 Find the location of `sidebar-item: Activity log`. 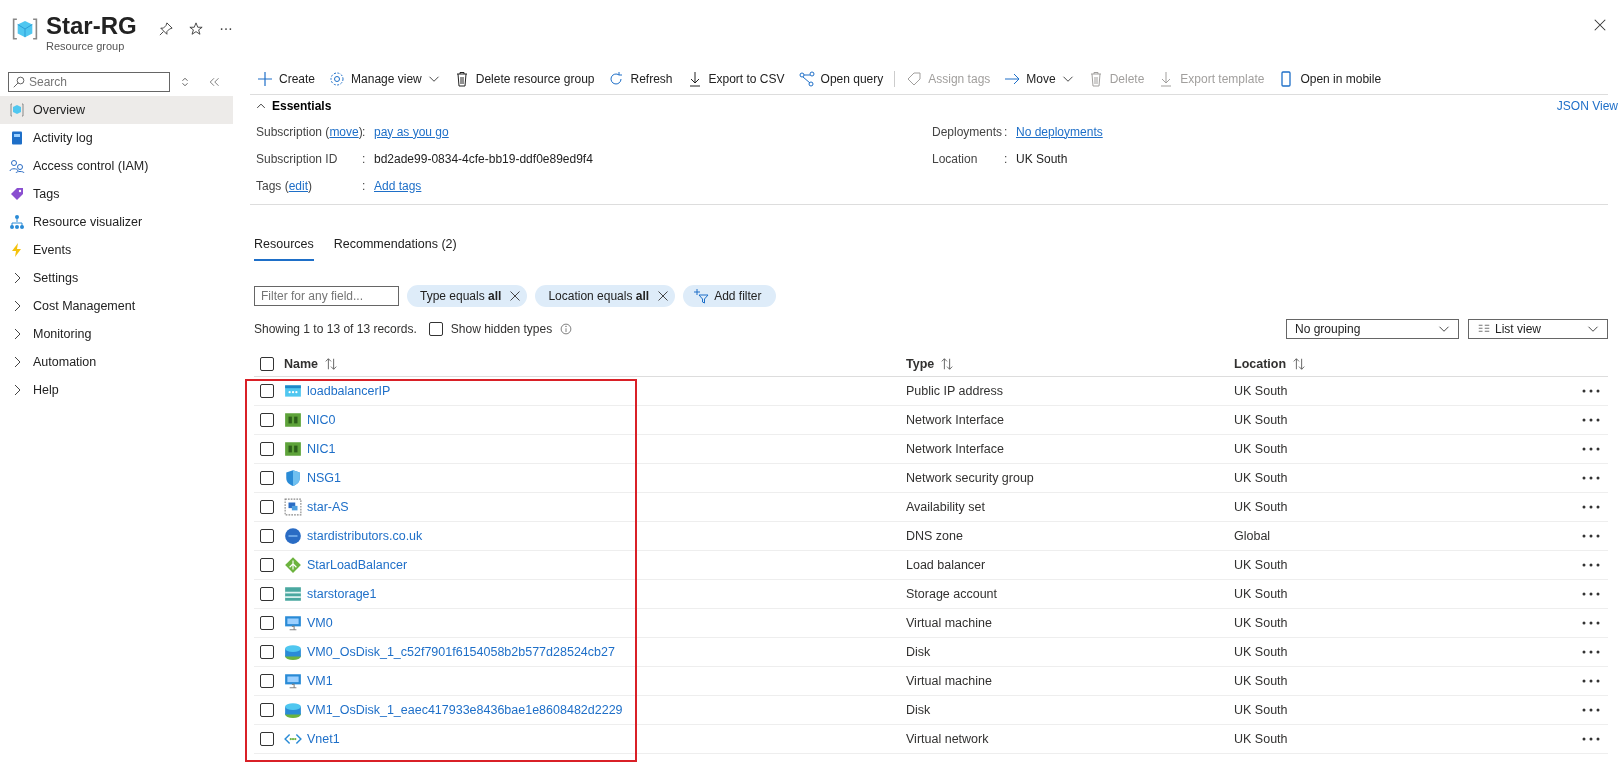

sidebar-item: Activity log is located at coordinates (116, 138).